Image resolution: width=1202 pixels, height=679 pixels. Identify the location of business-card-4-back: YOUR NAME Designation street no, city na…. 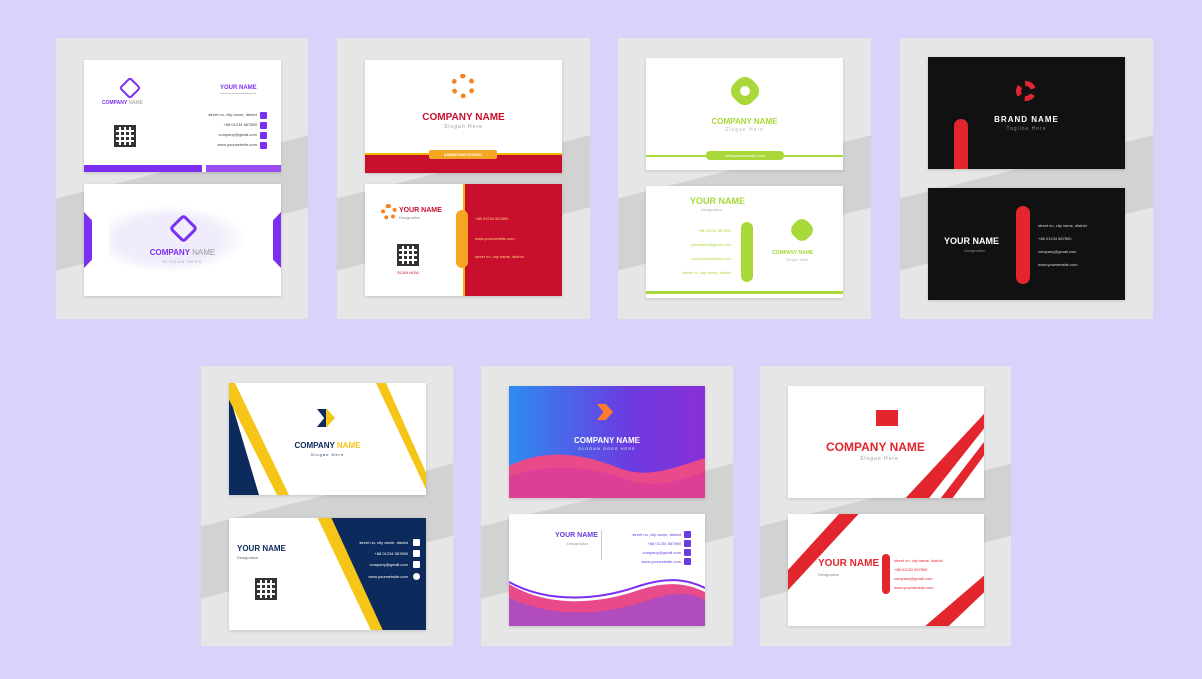
(1026, 244).